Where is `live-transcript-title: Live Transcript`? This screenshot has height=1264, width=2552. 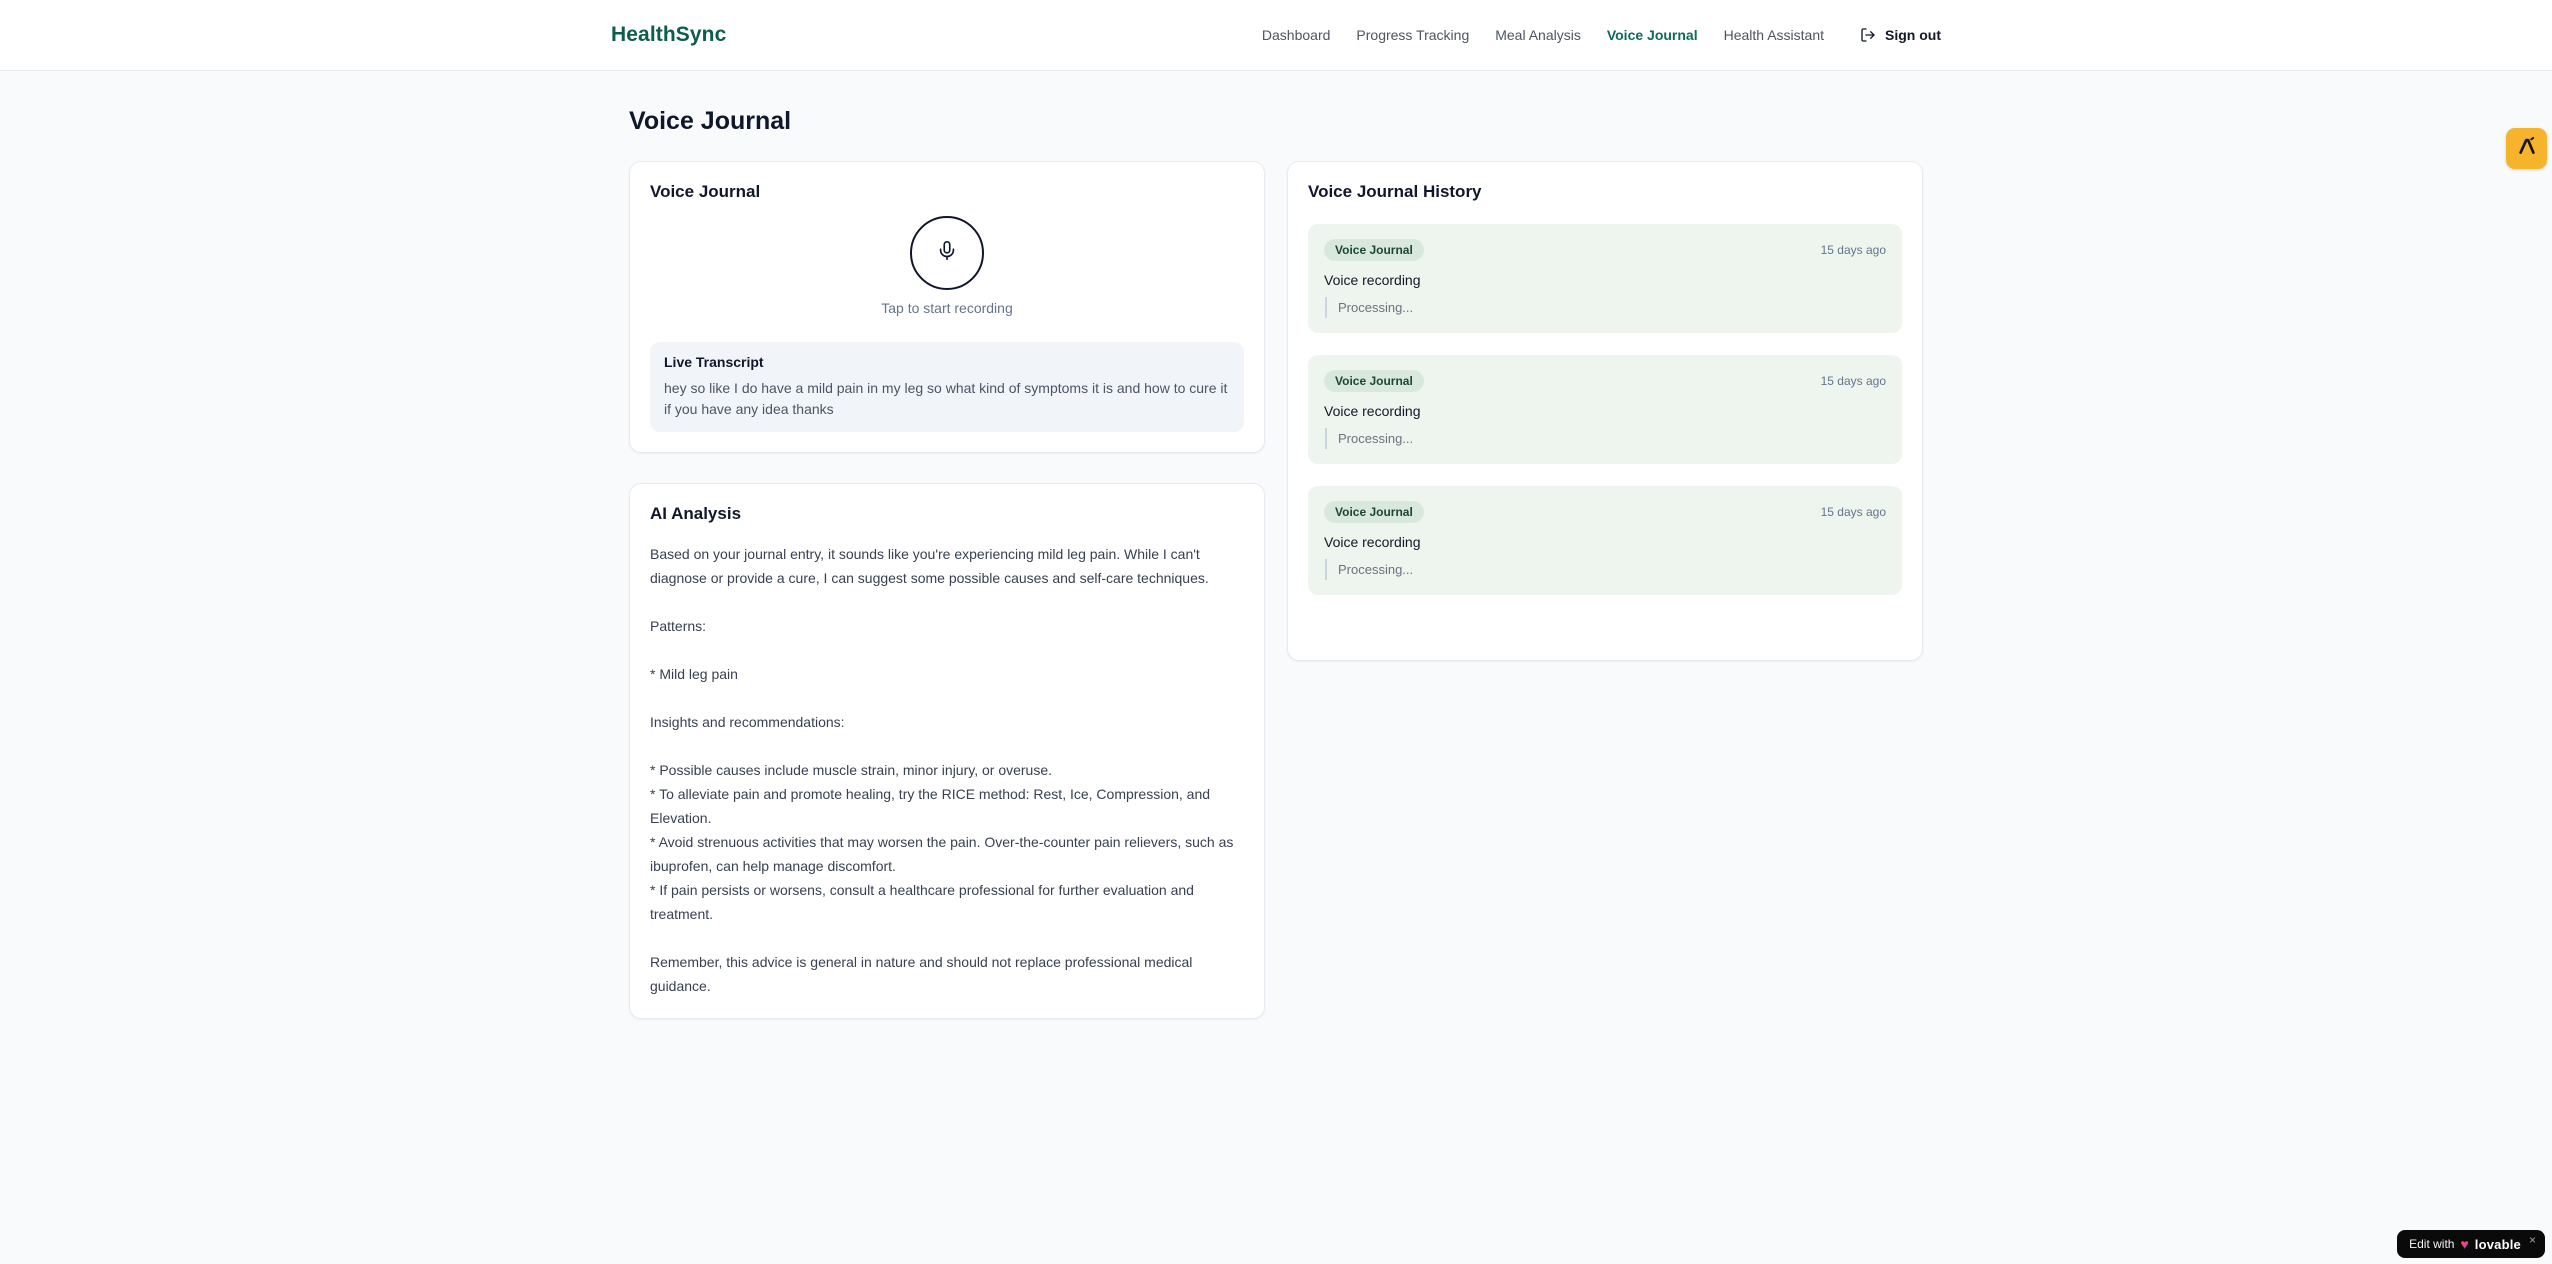
live-transcript-title: Live Transcript is located at coordinates (714, 362).